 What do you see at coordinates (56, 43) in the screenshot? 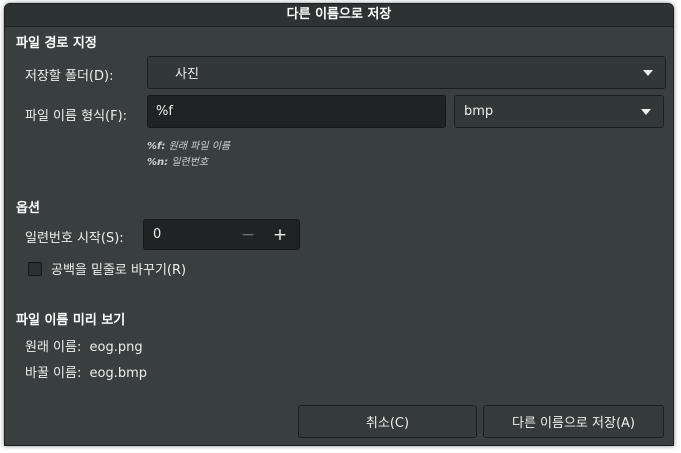
I see `path-section-title: 파일 경로 지정` at bounding box center [56, 43].